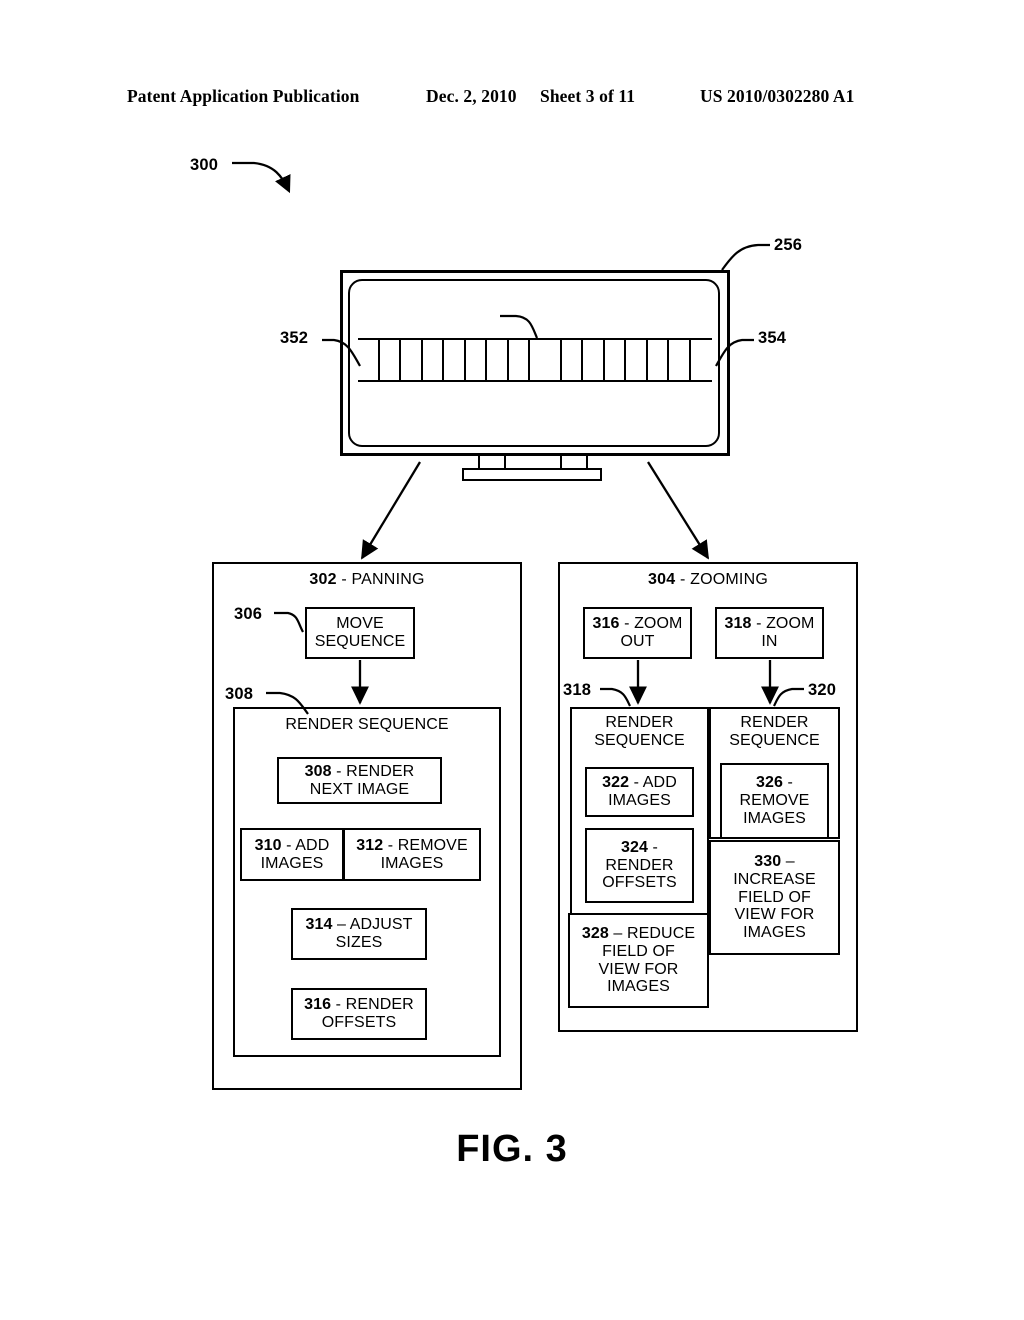  I want to click on step-310-label: 310 - ADD IMAGES, so click(292, 855).